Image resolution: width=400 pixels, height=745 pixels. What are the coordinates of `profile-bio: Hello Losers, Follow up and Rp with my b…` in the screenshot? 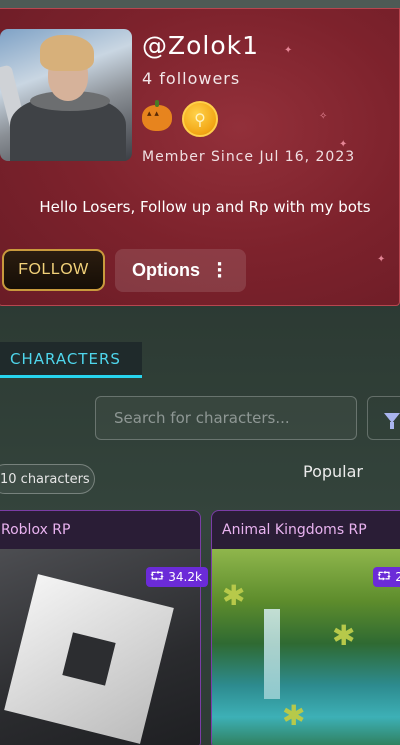 It's located at (205, 207).